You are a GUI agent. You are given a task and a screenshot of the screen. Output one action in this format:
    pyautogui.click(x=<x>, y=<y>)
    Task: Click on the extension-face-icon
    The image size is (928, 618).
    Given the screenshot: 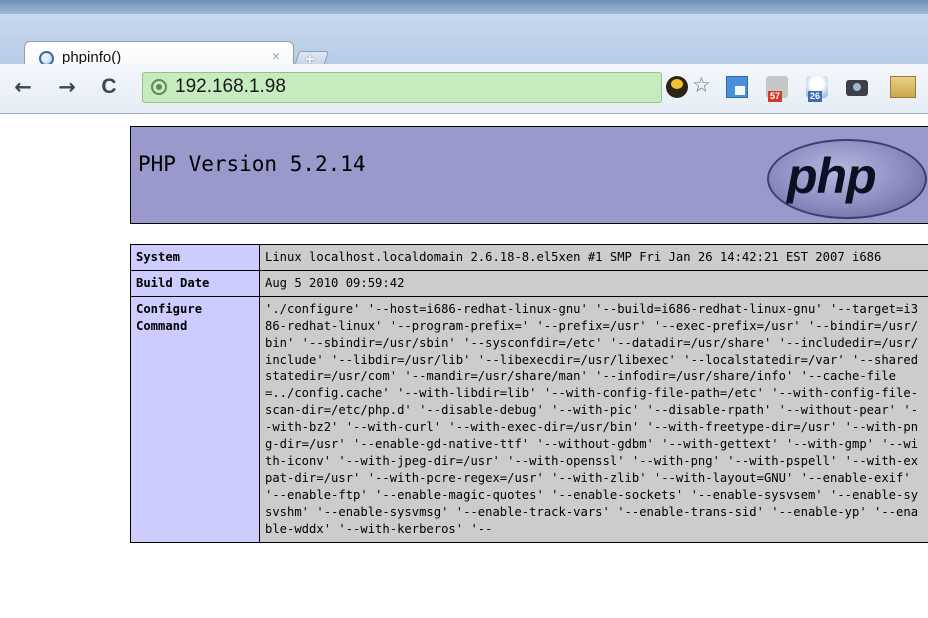 What is the action you would take?
    pyautogui.click(x=677, y=87)
    